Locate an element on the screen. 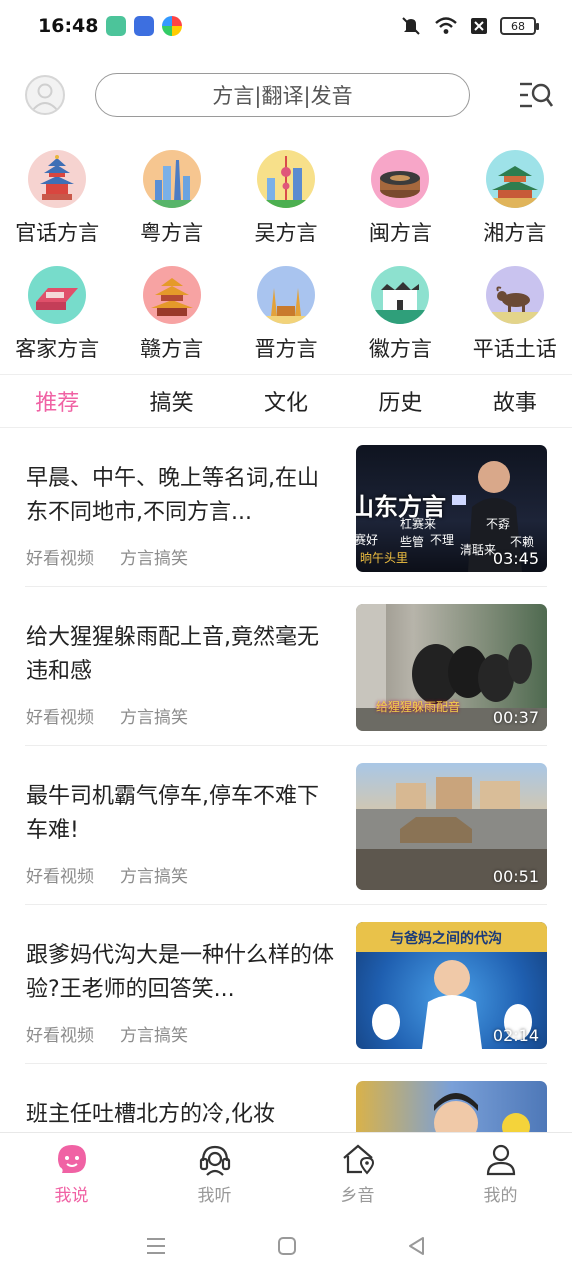 The image size is (572, 1280). nav-label: 我说 is located at coordinates (71, 1196).